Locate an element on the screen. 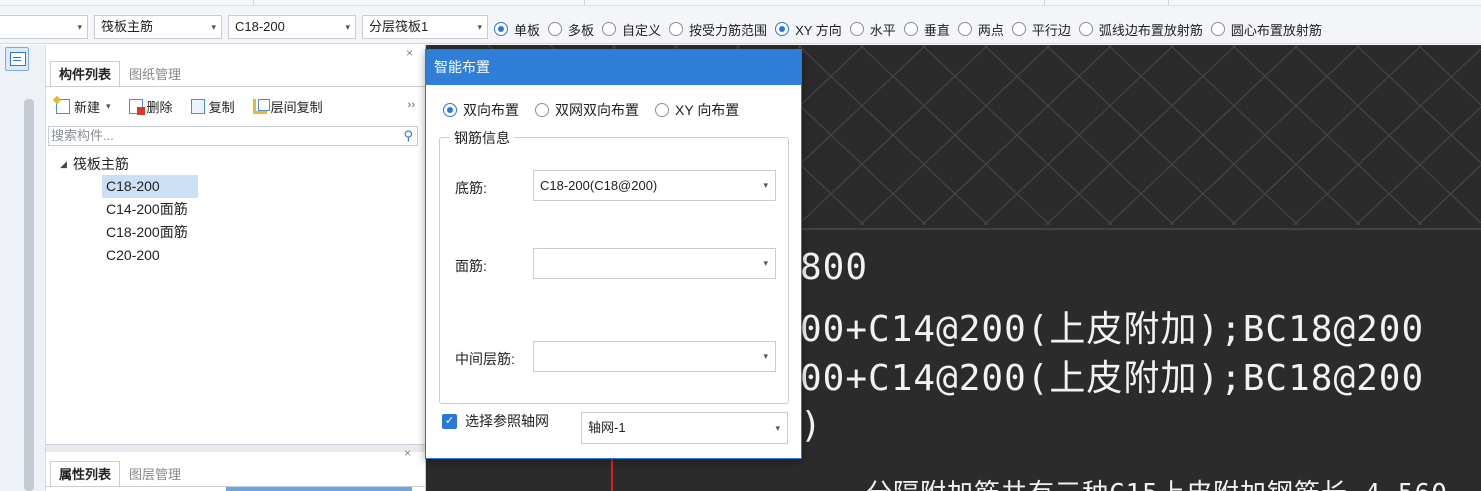  component-type-select: 筏板主筋 ▾ is located at coordinates (158, 27).